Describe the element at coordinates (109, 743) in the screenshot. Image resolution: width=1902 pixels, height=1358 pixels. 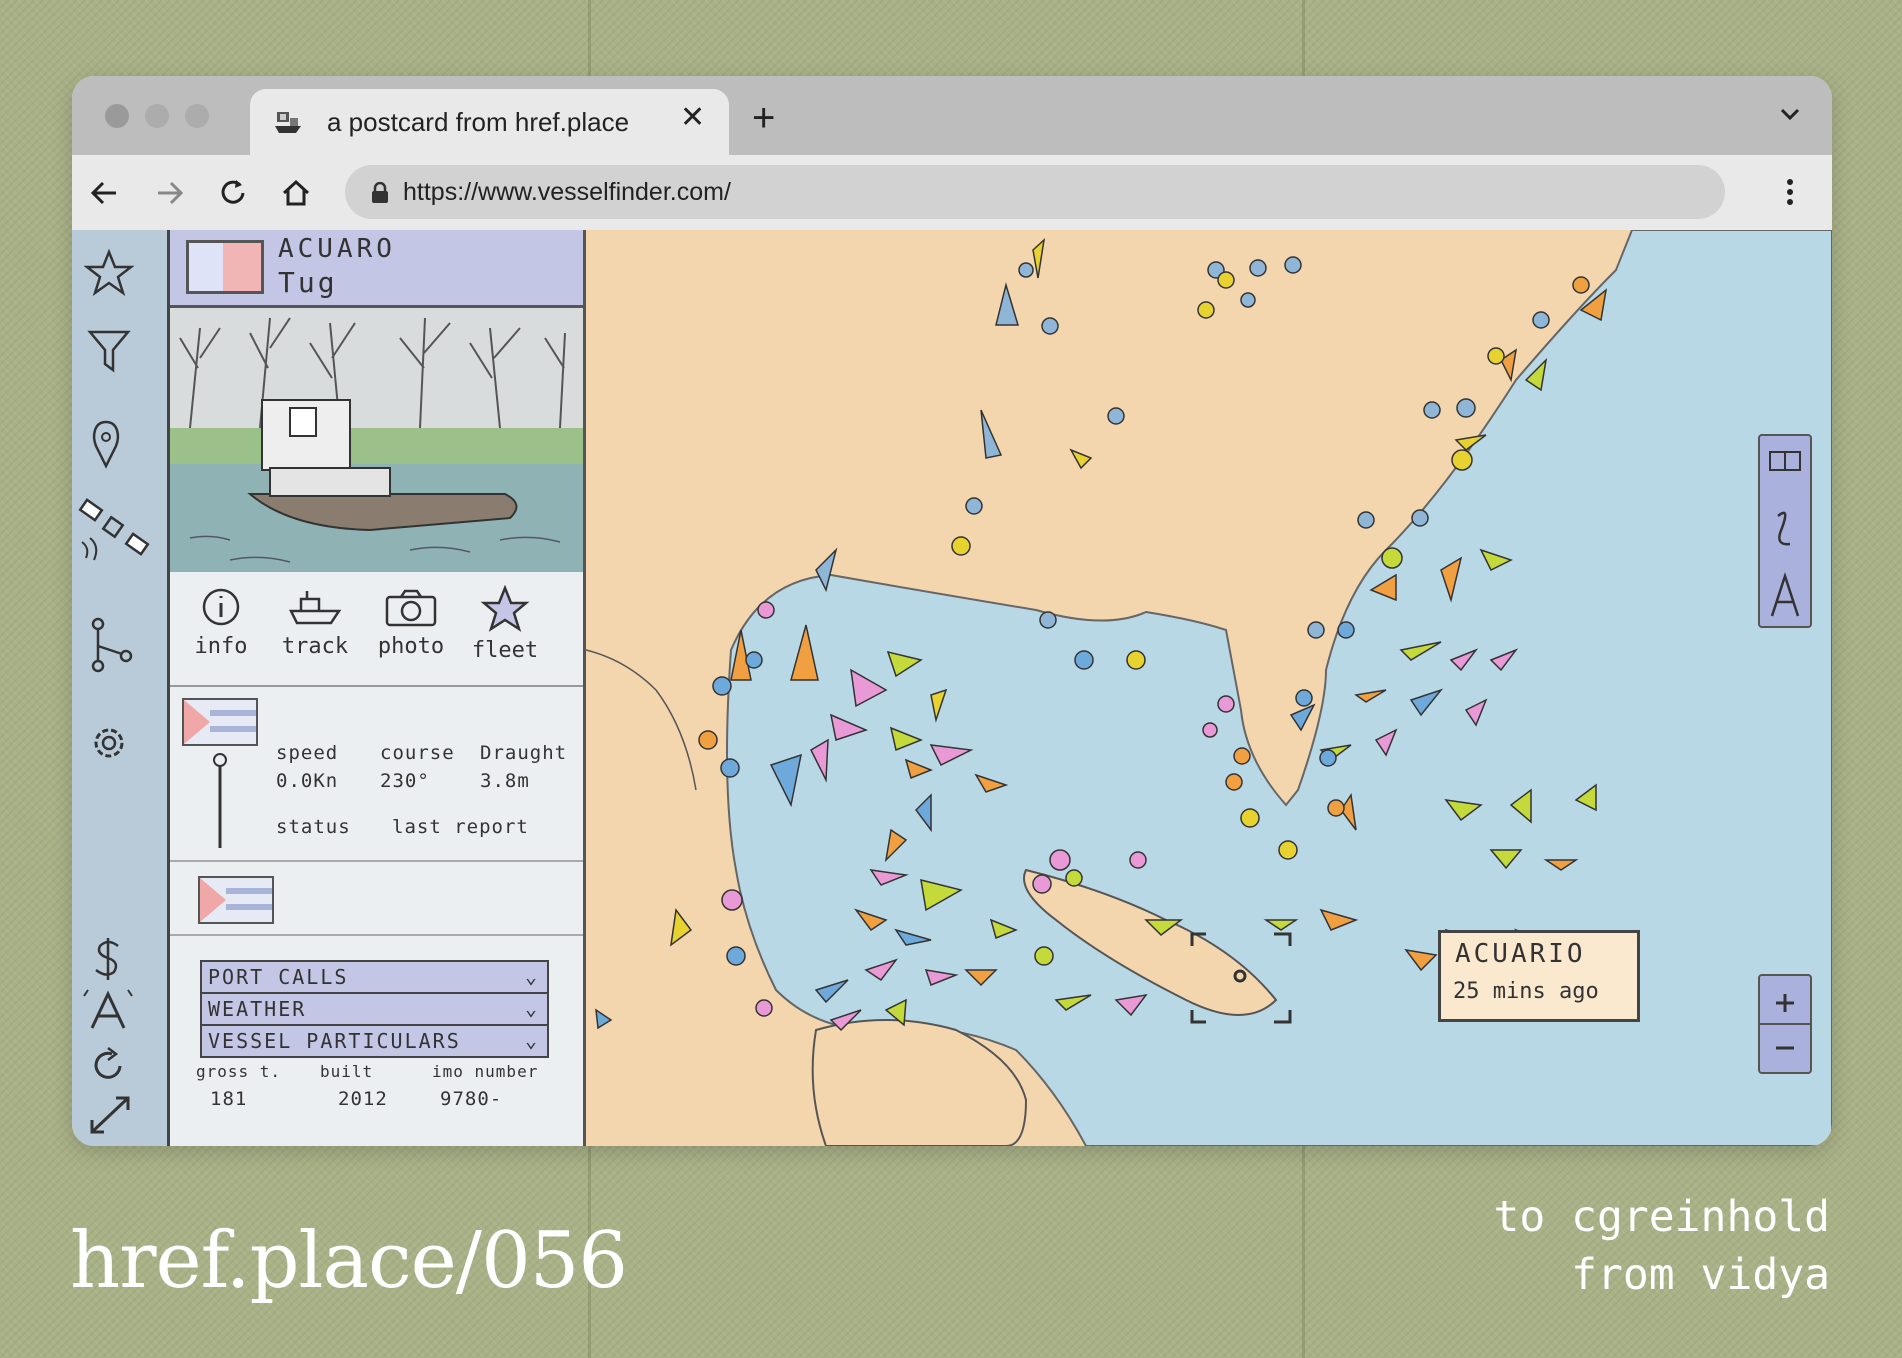
I see `gear-icon` at that location.